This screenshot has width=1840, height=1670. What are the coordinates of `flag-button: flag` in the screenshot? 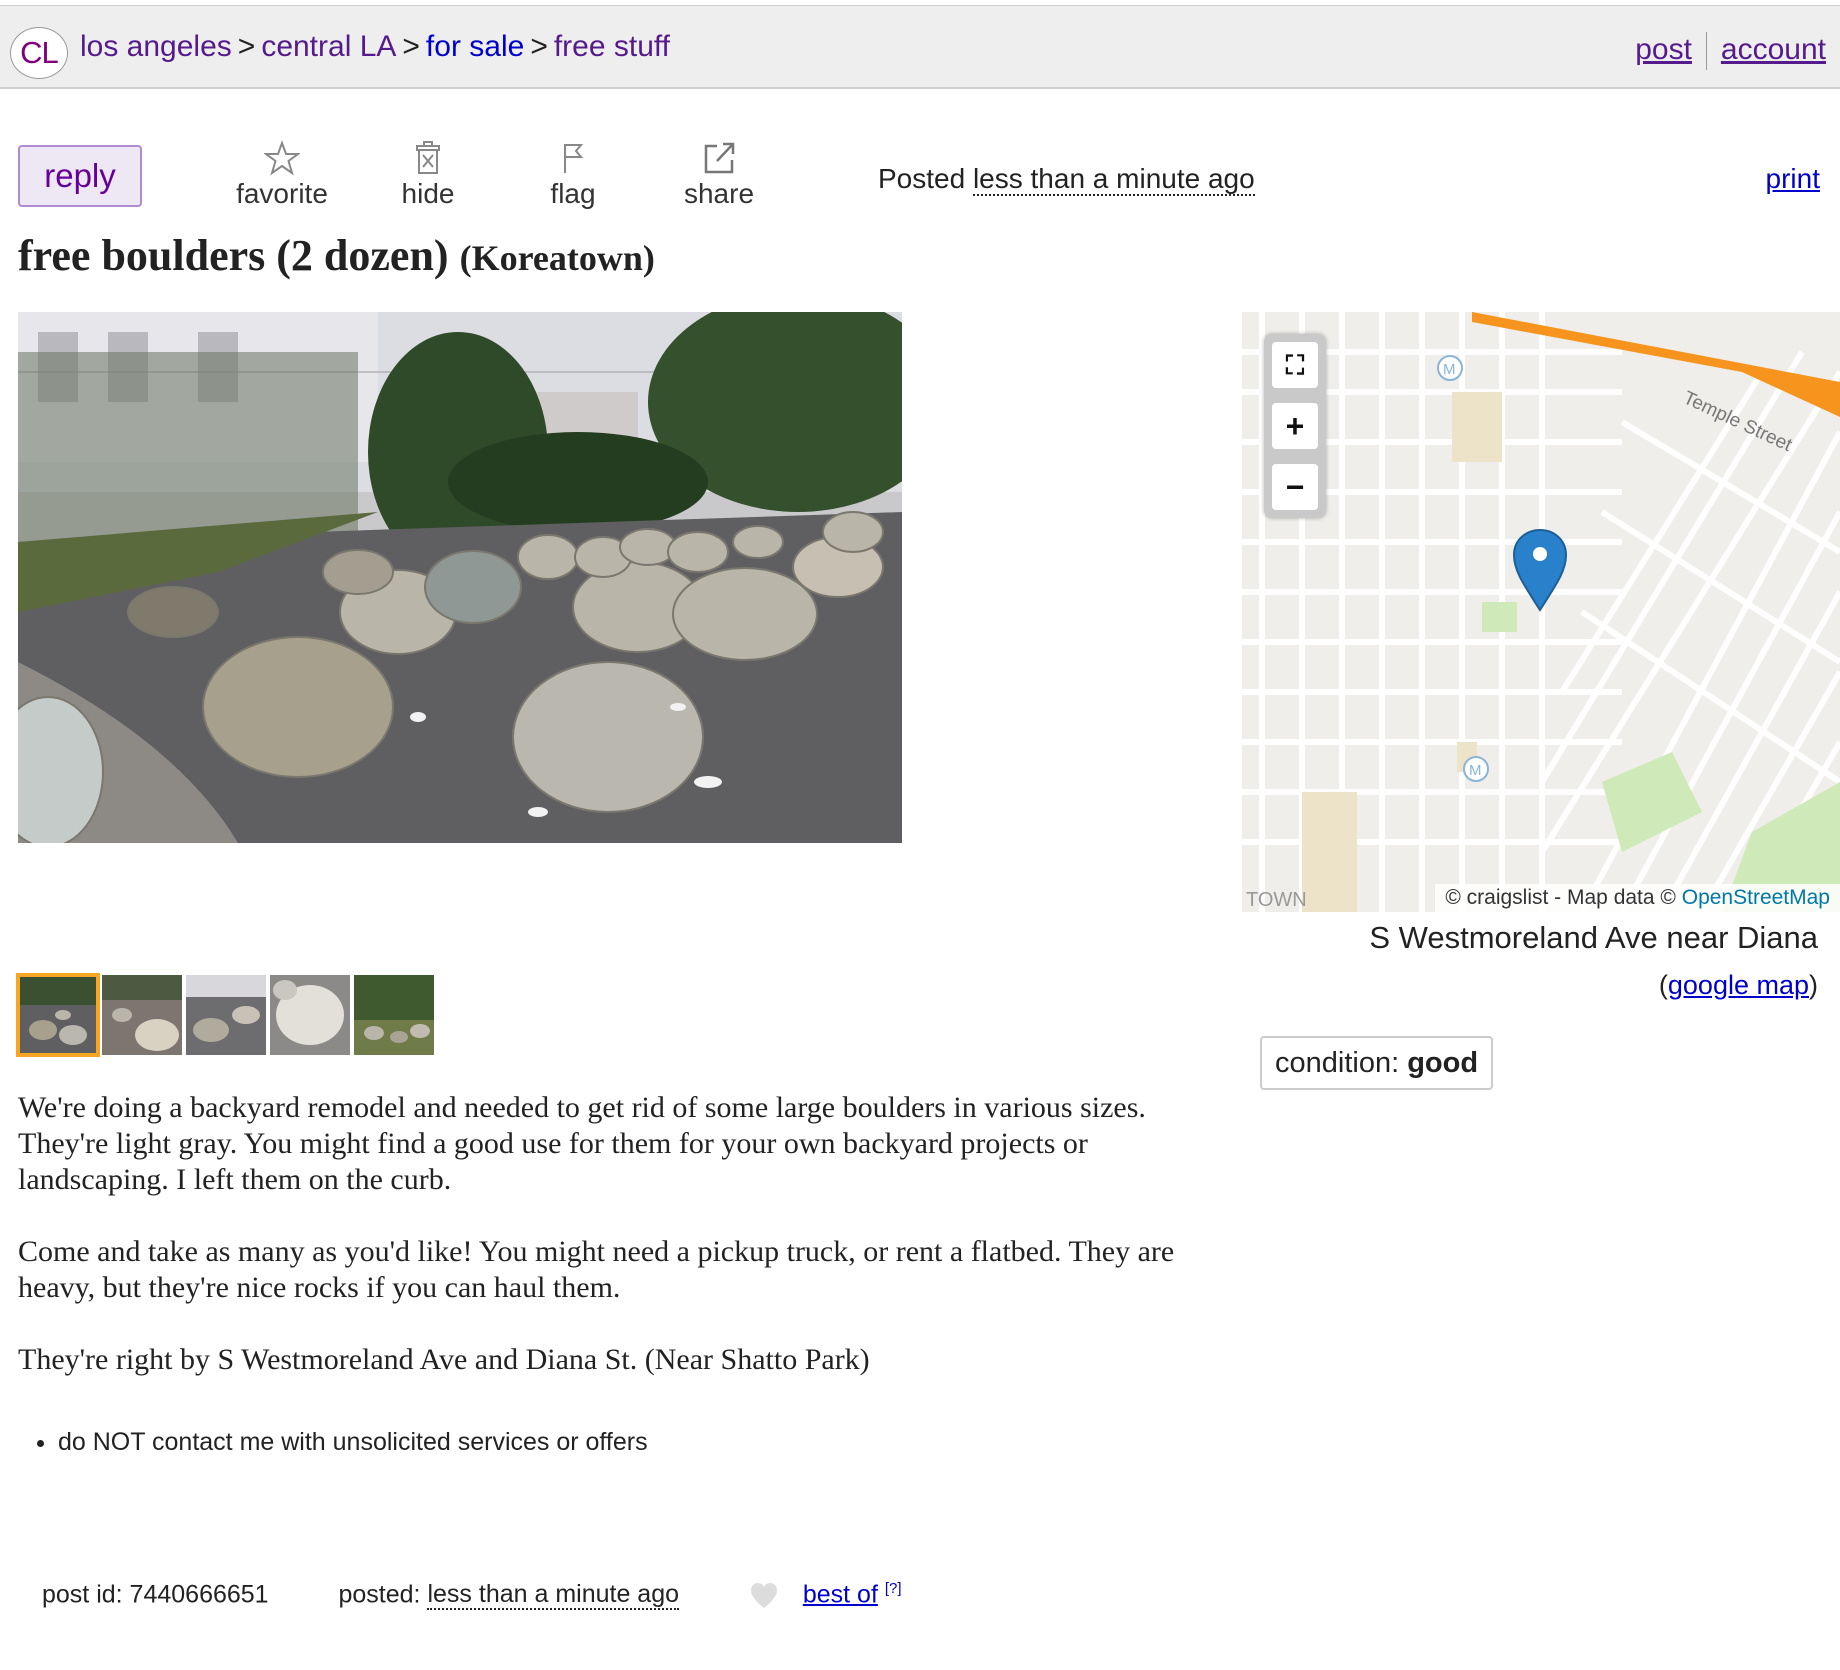 It's located at (573, 175).